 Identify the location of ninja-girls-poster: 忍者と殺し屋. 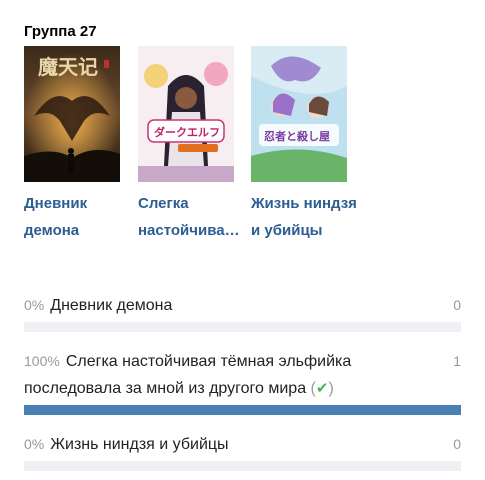
(299, 114).